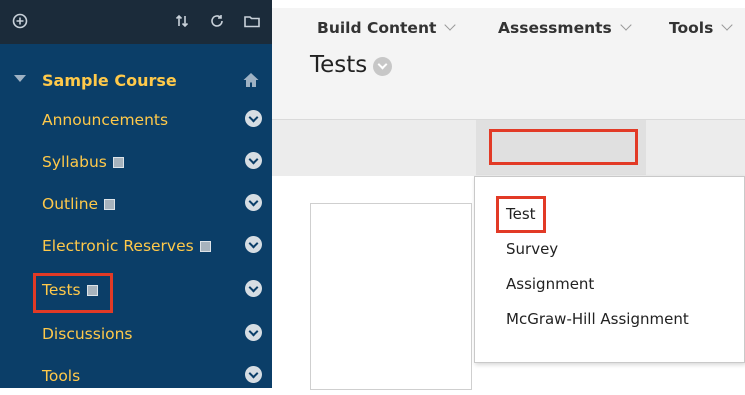 This screenshot has width=745, height=395. What do you see at coordinates (136, 335) in the screenshot?
I see `sidebar-item-discussions: Discussions` at bounding box center [136, 335].